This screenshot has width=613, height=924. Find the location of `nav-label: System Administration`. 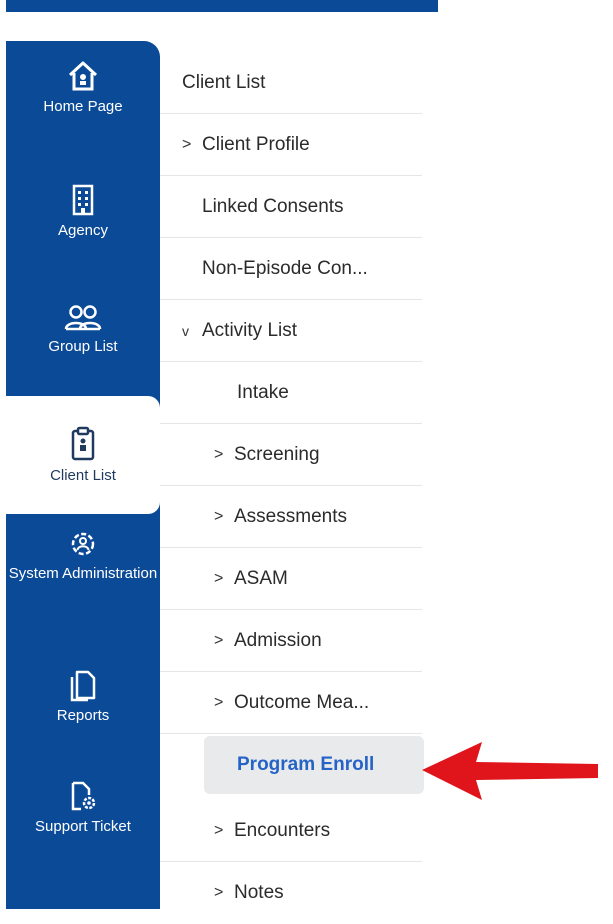

nav-label: System Administration is located at coordinates (83, 573).